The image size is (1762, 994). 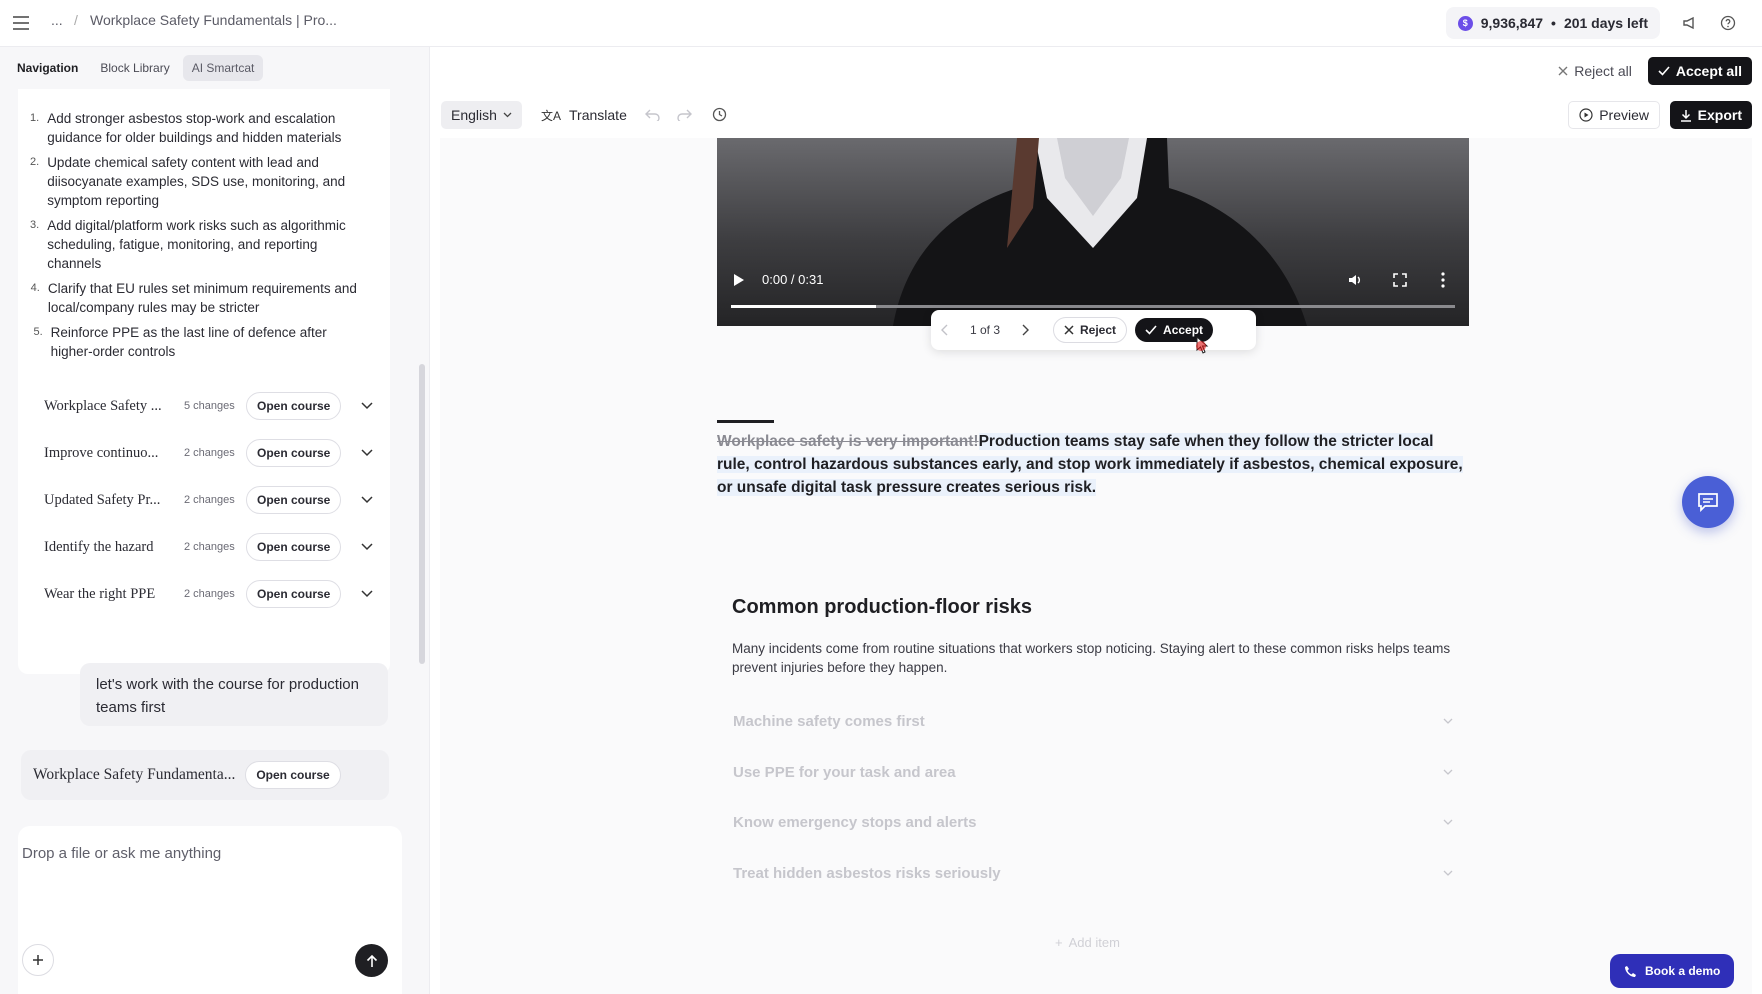 I want to click on coin-icon: $, so click(x=1465, y=23).